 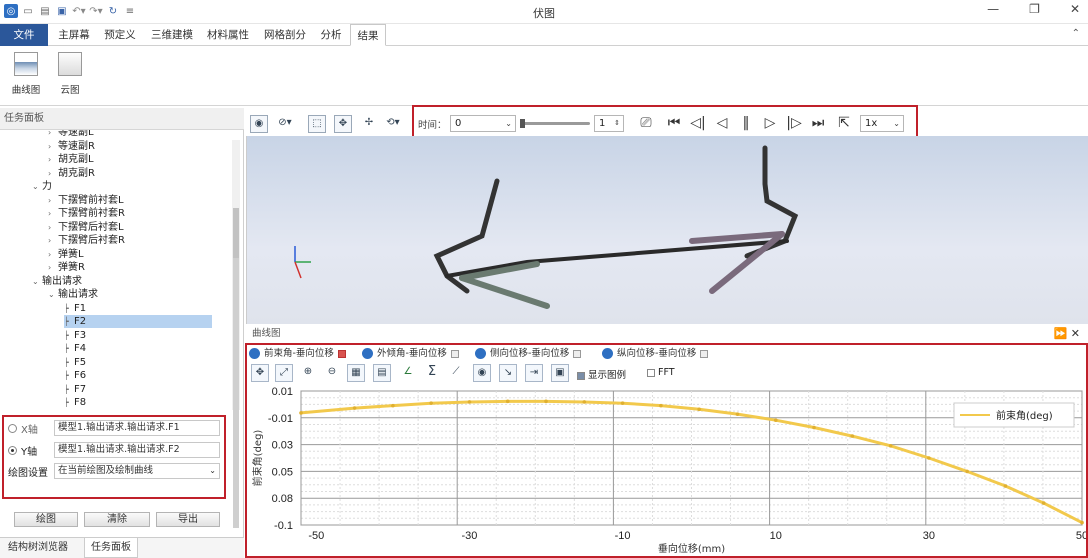 What do you see at coordinates (368, 35) in the screenshot?
I see `tab-results: 结果` at bounding box center [368, 35].